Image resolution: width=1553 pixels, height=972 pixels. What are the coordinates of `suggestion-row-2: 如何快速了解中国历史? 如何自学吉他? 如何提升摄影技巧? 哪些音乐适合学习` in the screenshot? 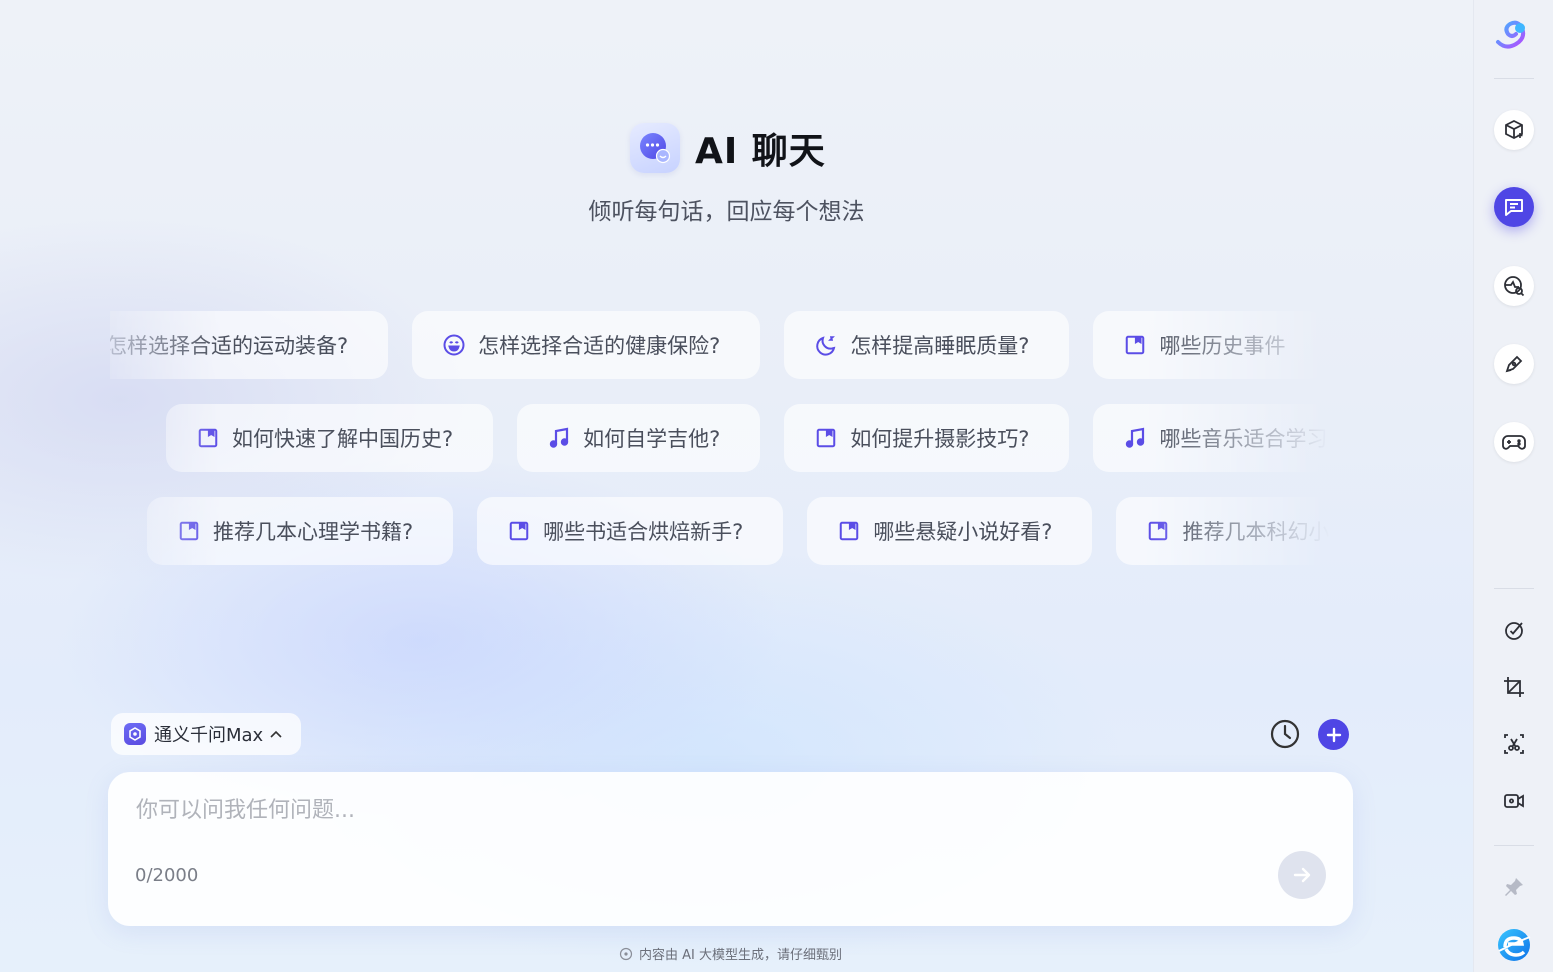 It's located at (748, 439).